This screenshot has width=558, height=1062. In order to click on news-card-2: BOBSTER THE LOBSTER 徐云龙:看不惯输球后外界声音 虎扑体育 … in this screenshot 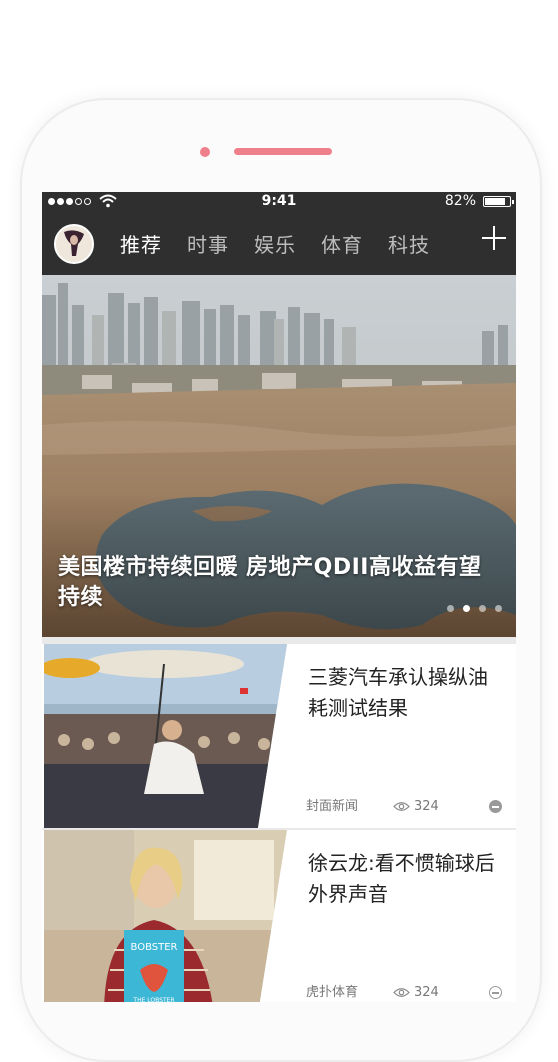, I will do `click(279, 916)`.